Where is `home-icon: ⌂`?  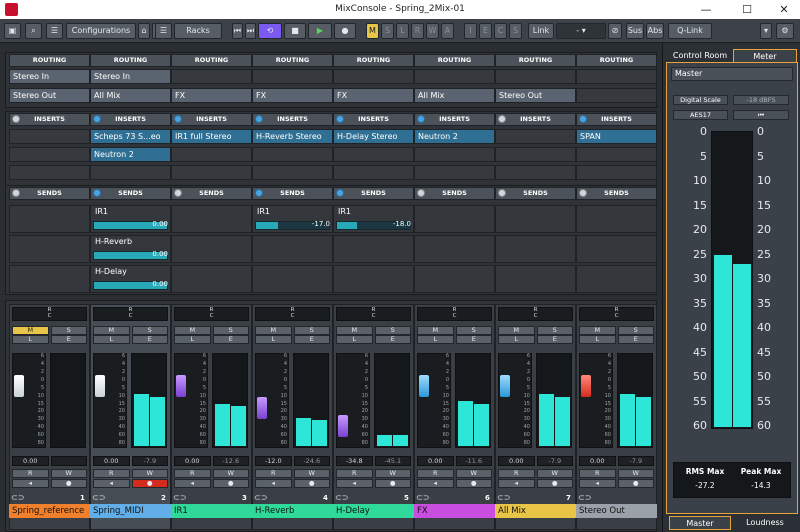
home-icon: ⌂ is located at coordinates (144, 31).